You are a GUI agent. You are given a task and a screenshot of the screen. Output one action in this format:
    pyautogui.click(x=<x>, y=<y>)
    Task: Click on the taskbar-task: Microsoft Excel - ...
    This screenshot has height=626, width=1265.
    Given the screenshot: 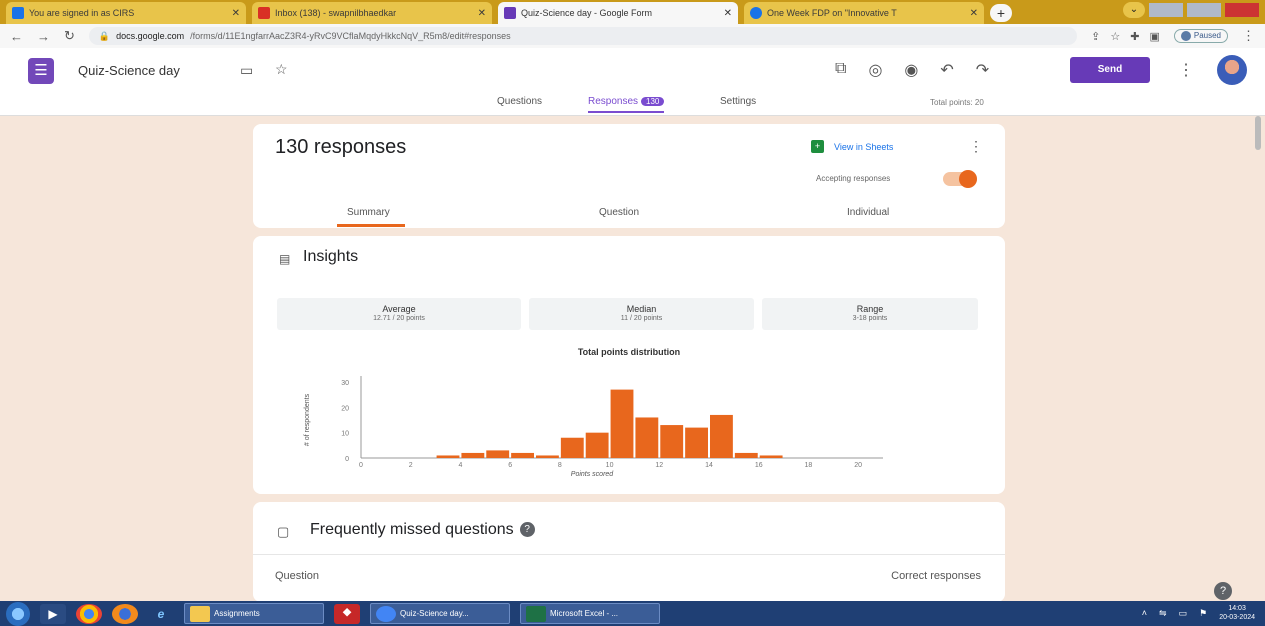 What is the action you would take?
    pyautogui.click(x=590, y=613)
    